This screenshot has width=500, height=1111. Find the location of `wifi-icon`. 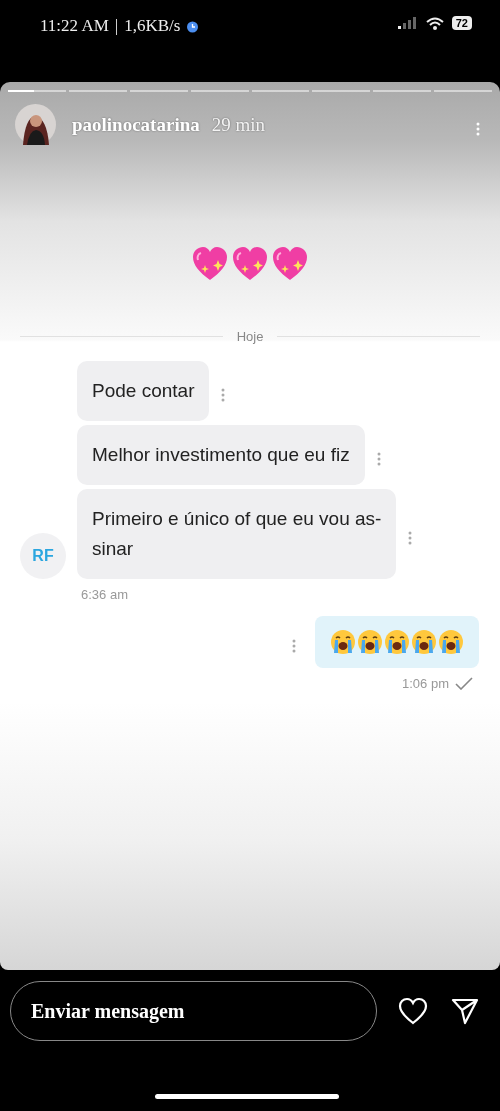

wifi-icon is located at coordinates (434, 23).